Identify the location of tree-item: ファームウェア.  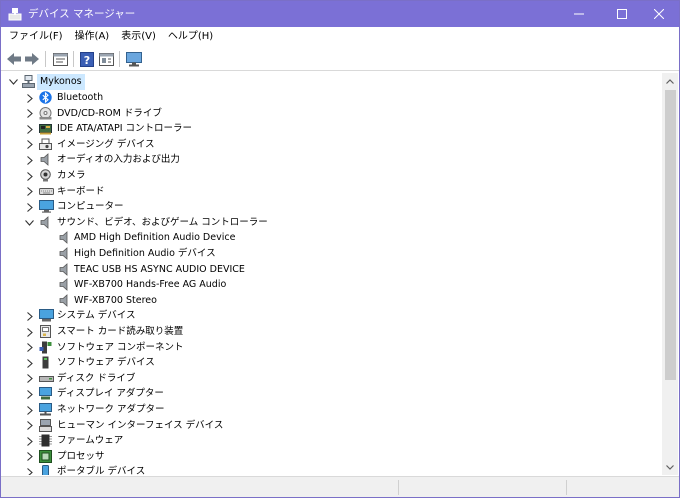
(333, 441).